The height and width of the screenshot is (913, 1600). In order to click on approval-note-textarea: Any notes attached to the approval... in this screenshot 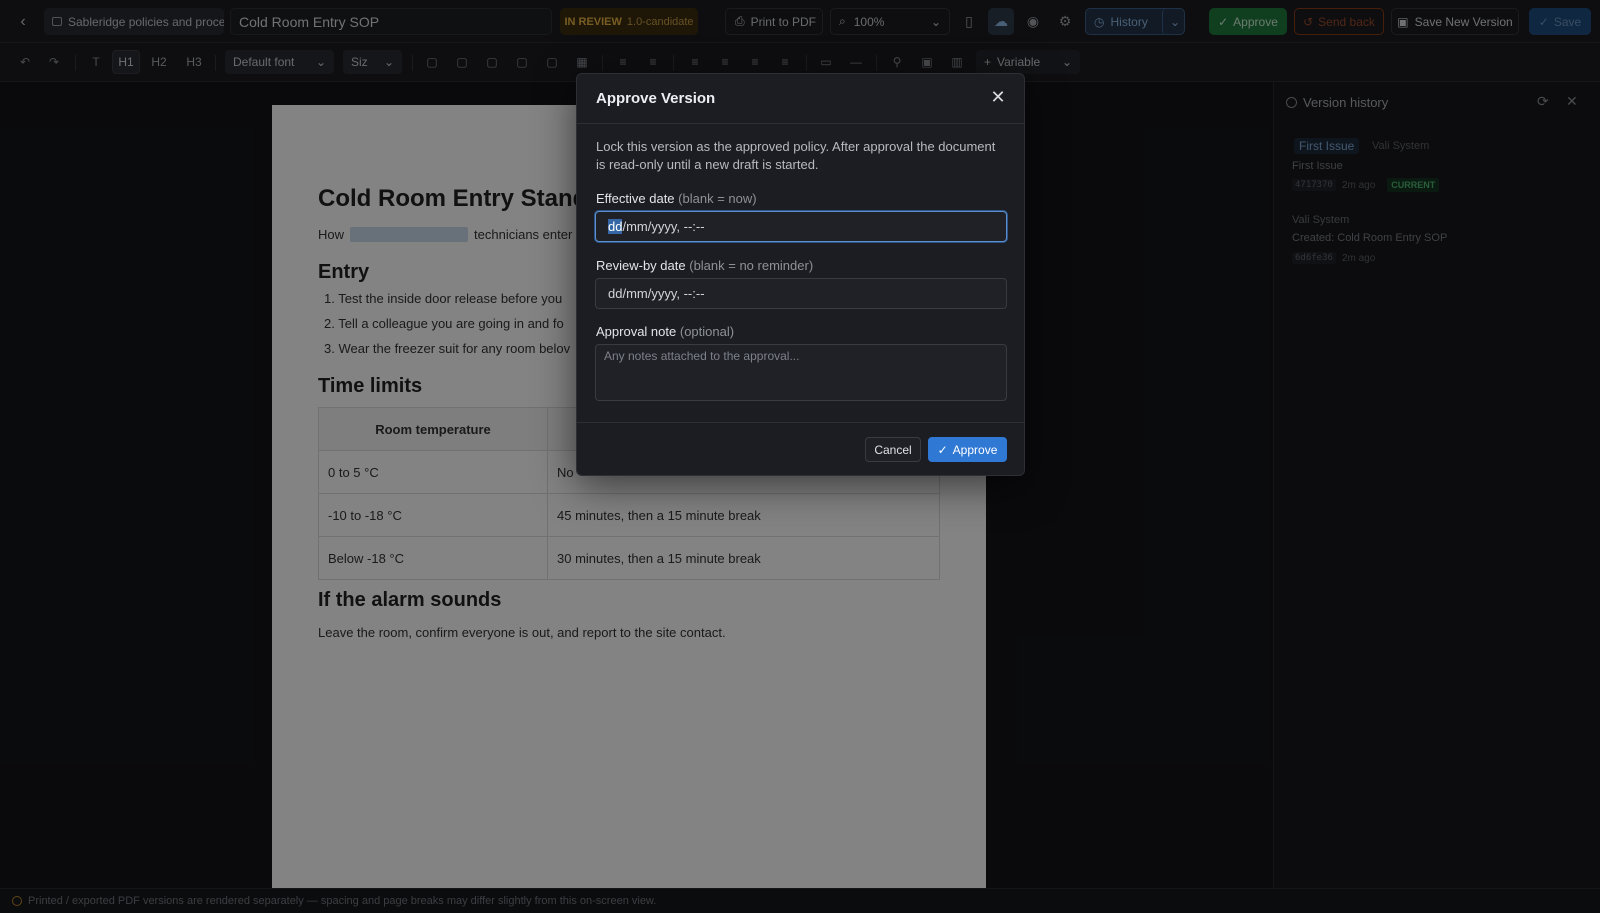, I will do `click(801, 372)`.